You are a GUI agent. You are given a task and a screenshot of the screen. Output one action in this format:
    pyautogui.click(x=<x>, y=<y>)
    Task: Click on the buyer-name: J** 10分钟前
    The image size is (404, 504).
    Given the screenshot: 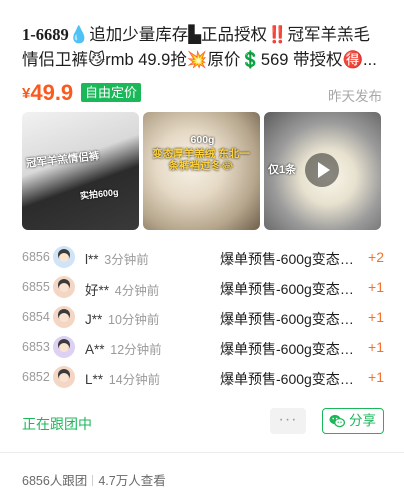 What is the action you would take?
    pyautogui.click(x=122, y=318)
    